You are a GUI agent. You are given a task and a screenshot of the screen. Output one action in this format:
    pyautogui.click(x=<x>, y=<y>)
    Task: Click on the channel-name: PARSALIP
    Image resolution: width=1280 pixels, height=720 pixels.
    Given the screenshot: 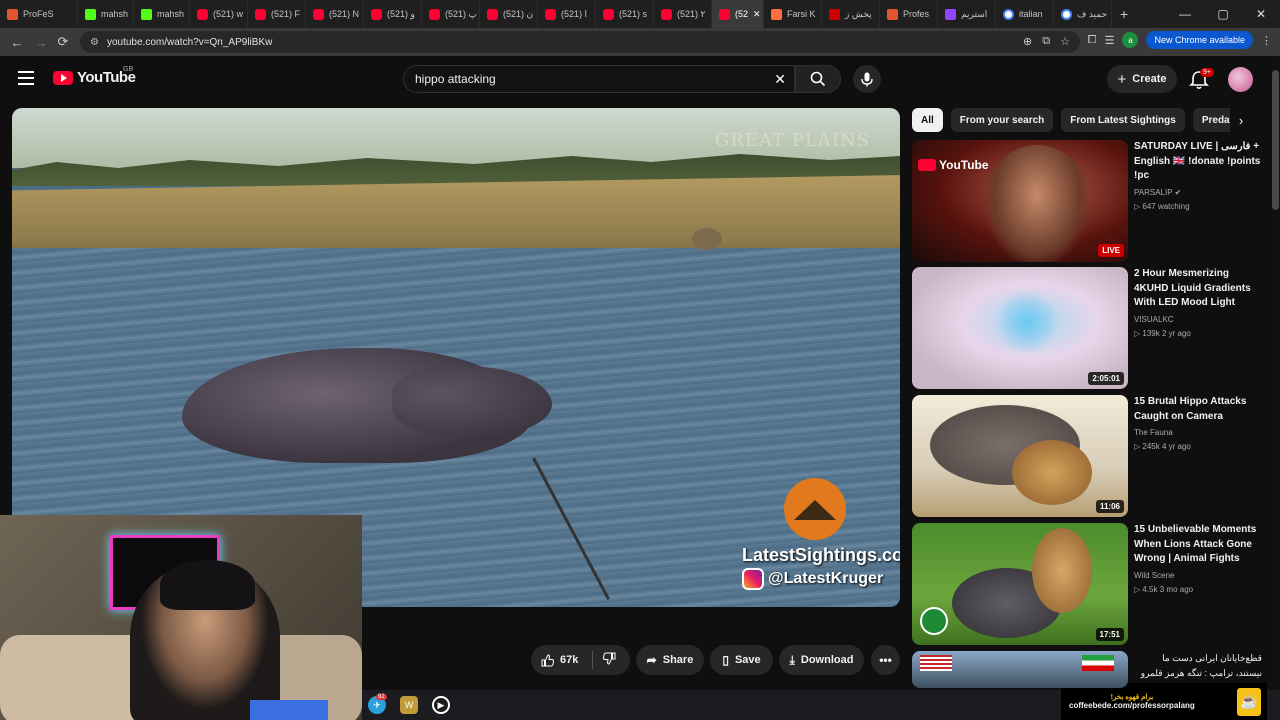 What is the action you would take?
    pyautogui.click(x=1153, y=192)
    